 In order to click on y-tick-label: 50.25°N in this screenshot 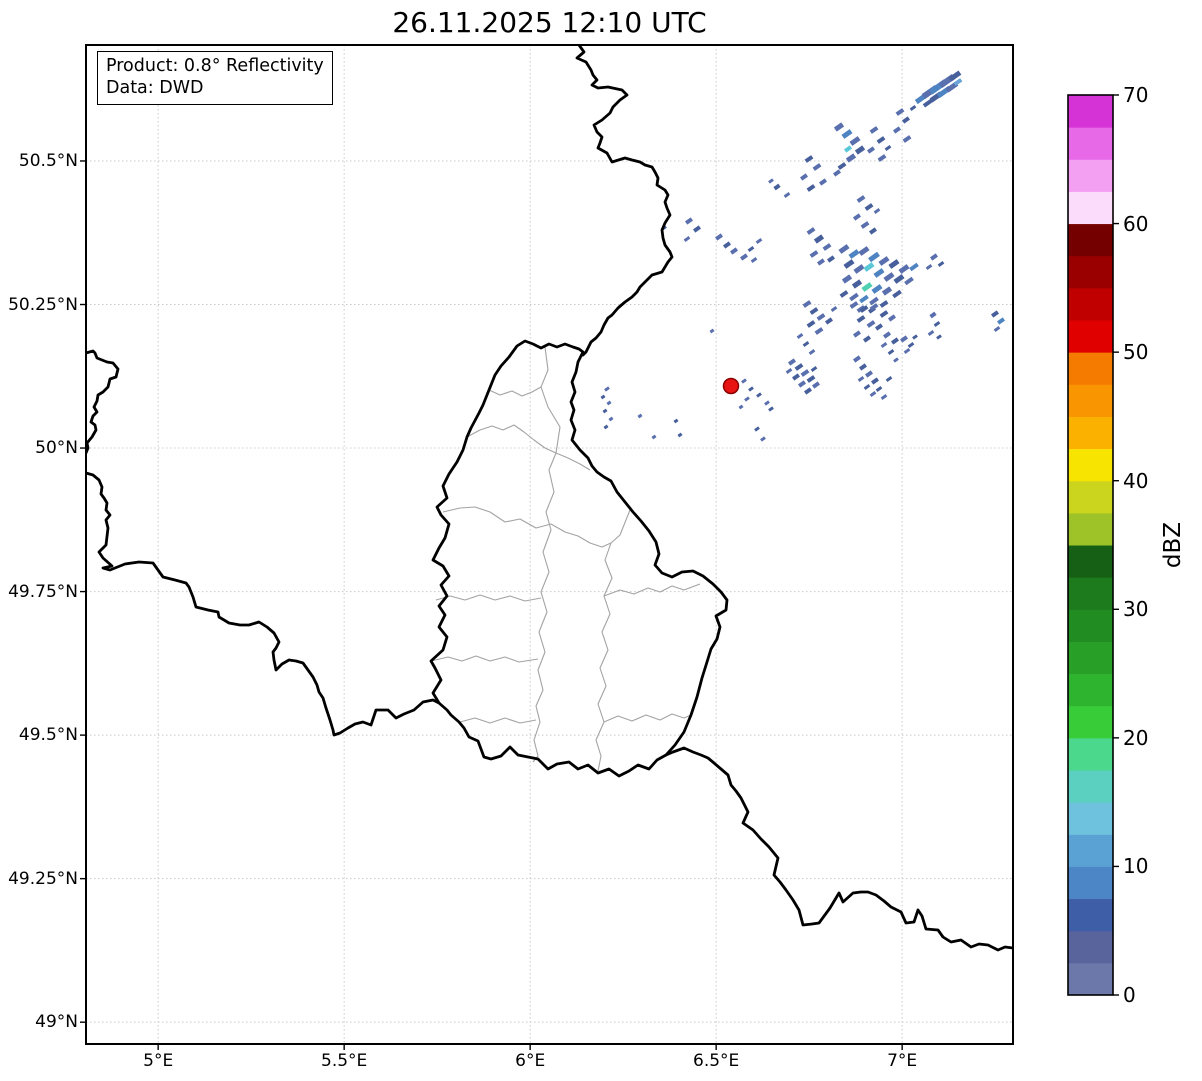, I will do `click(43, 304)`.